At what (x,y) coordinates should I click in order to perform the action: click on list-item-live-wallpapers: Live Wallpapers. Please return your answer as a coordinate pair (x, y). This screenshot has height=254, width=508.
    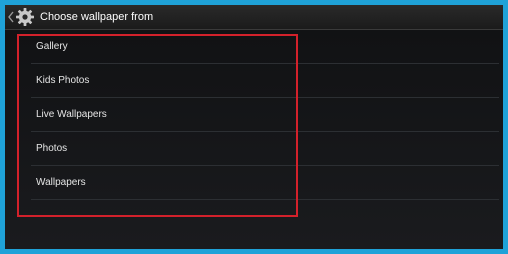
    Looking at the image, I should click on (265, 115).